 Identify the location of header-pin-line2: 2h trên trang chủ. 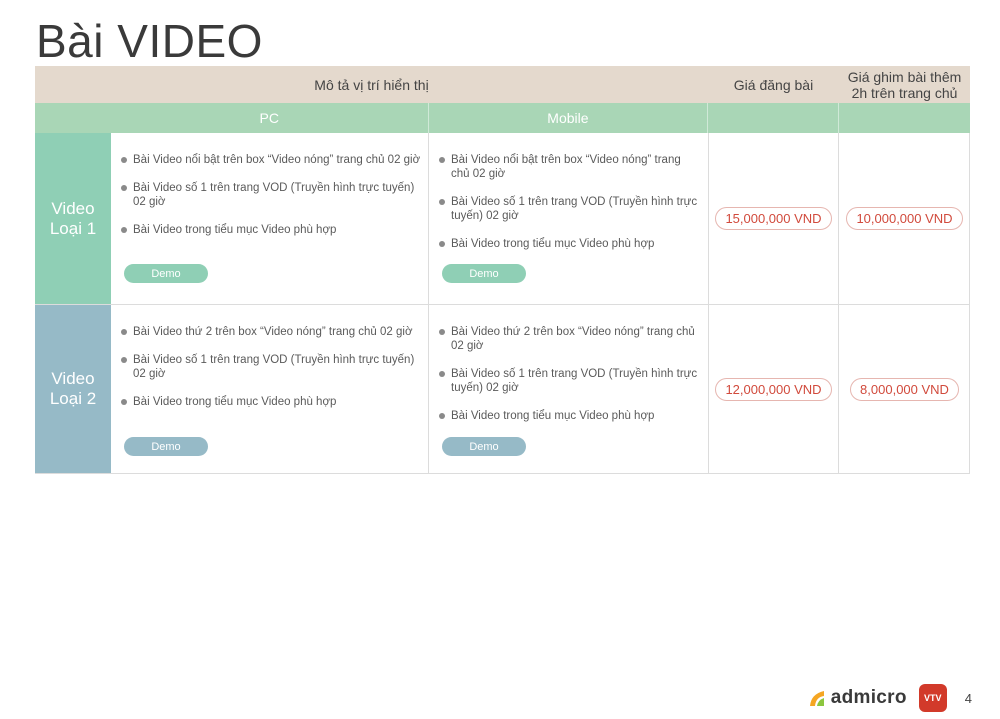
(904, 92).